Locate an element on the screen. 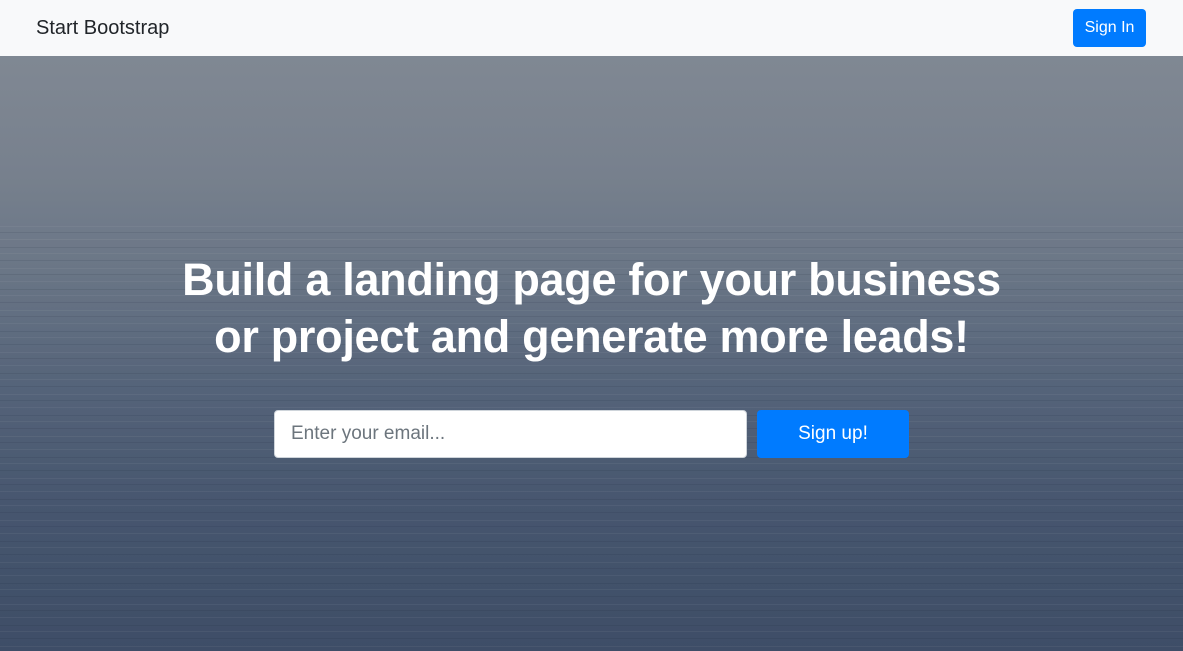  sign-in-button: Sign In is located at coordinates (1109, 28).